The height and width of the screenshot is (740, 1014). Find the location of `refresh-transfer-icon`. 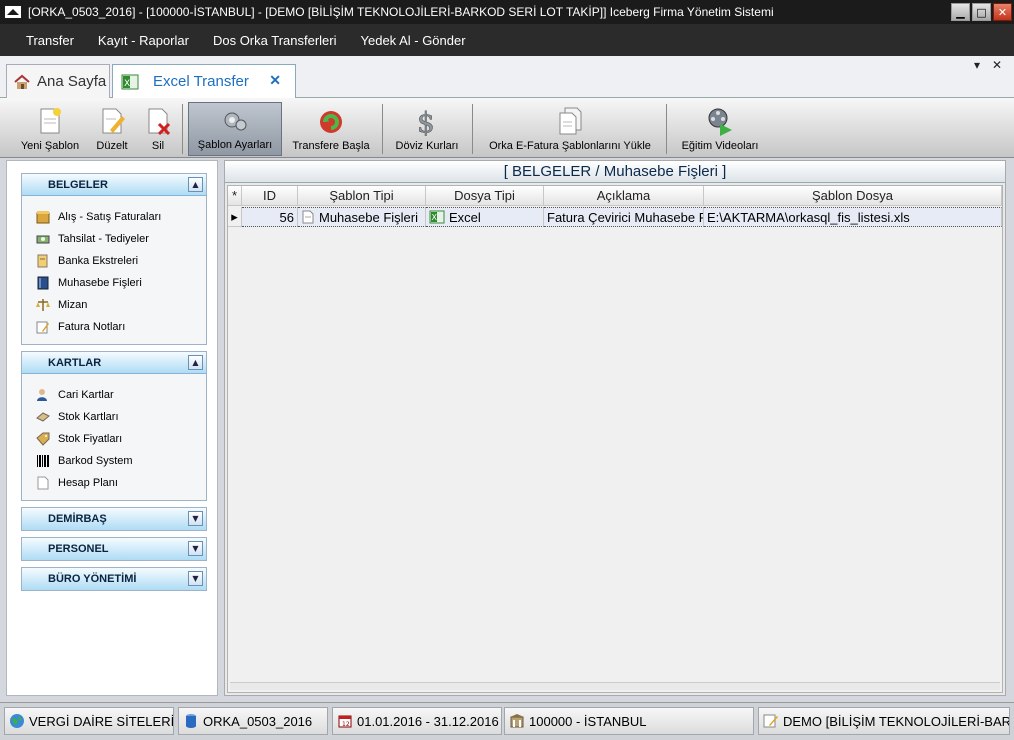

refresh-transfer-icon is located at coordinates (331, 122).